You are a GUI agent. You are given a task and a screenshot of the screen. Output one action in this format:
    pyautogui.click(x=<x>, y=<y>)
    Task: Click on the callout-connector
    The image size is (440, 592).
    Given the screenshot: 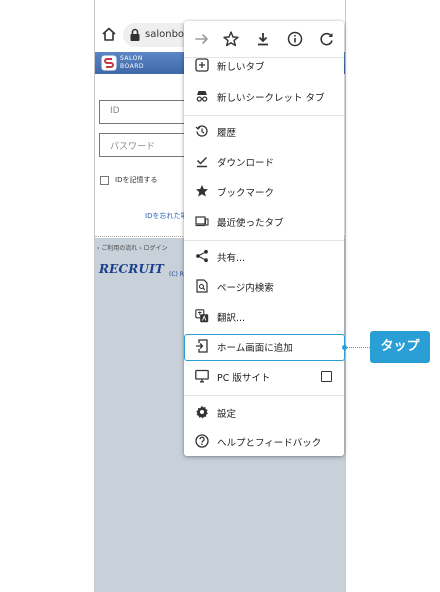 What is the action you would take?
    pyautogui.click(x=357, y=347)
    